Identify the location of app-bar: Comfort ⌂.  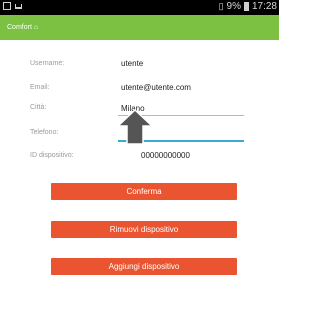
(139, 27).